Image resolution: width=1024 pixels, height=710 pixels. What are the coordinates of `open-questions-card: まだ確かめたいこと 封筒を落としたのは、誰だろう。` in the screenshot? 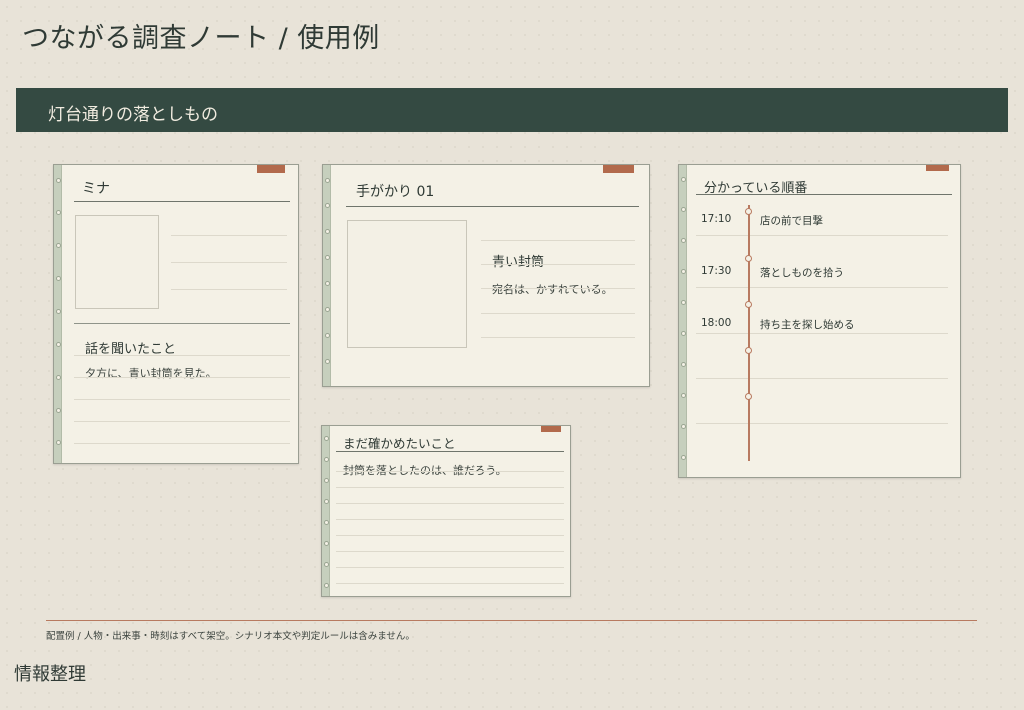 It's located at (446, 511).